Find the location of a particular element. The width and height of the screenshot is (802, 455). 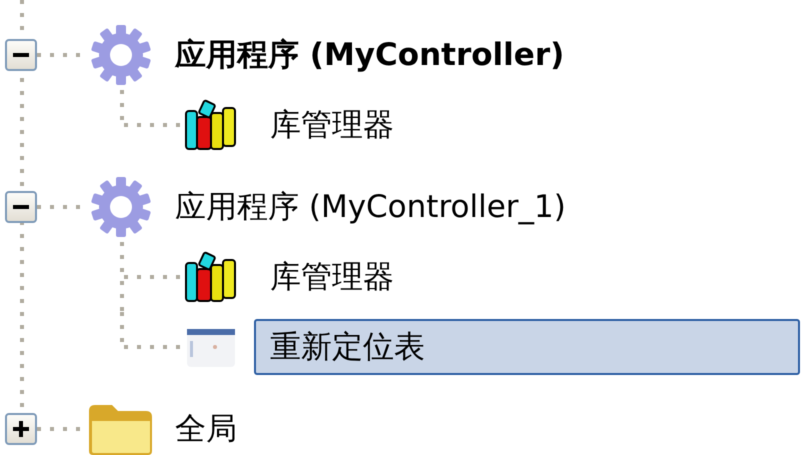

tree-item: 应用程序 (MyController) is located at coordinates (369, 55).